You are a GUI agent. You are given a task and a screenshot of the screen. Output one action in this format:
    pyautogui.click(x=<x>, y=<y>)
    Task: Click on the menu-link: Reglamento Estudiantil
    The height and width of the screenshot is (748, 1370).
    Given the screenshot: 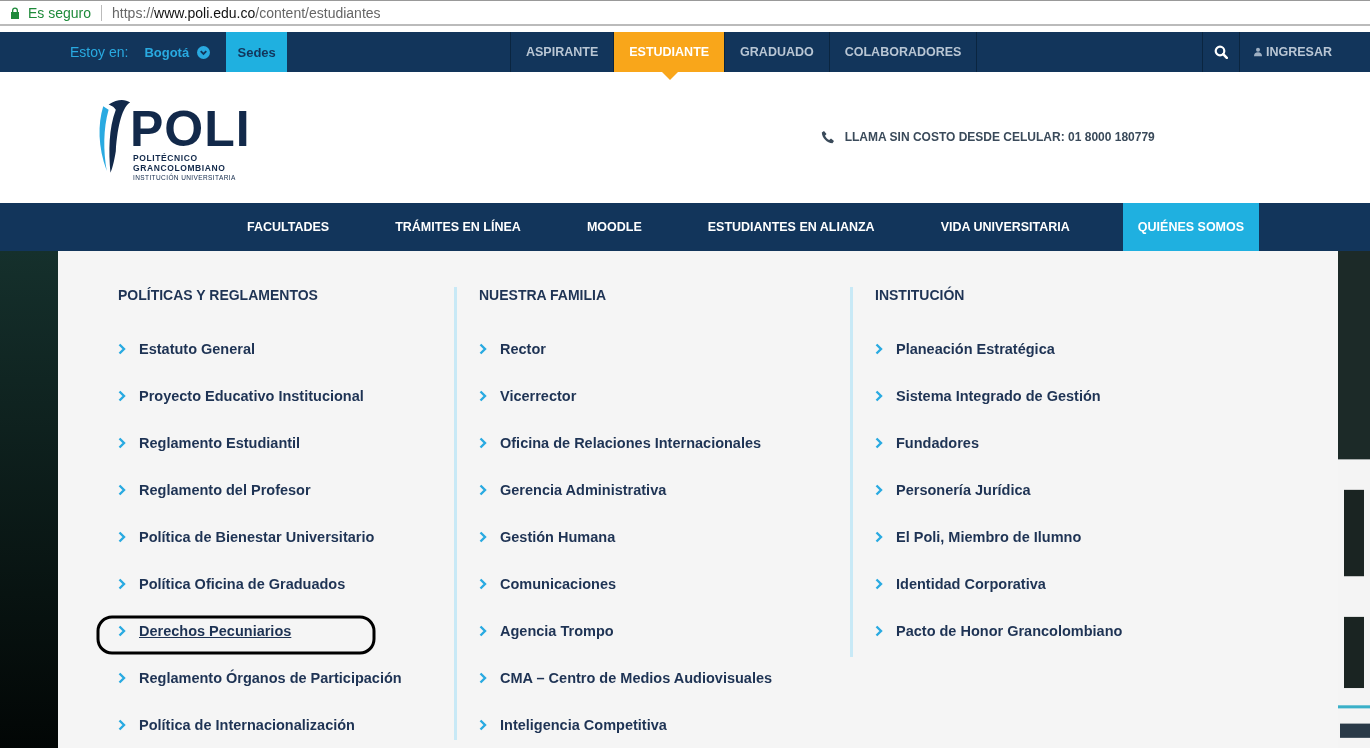 What is the action you would take?
    pyautogui.click(x=220, y=442)
    